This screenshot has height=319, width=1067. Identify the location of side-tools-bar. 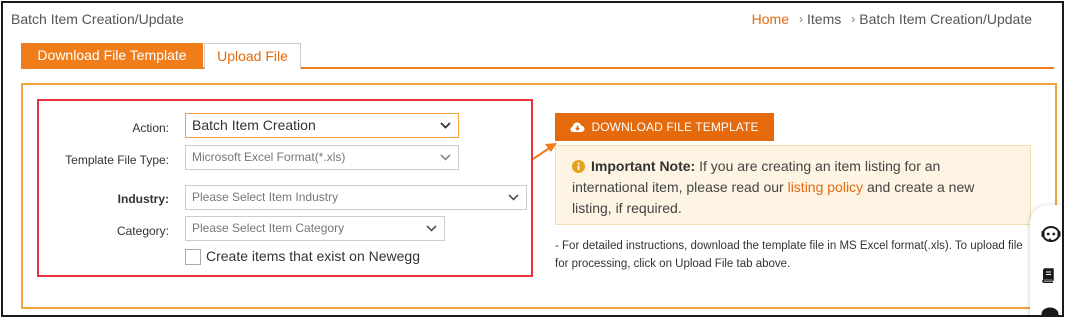
(1046, 261).